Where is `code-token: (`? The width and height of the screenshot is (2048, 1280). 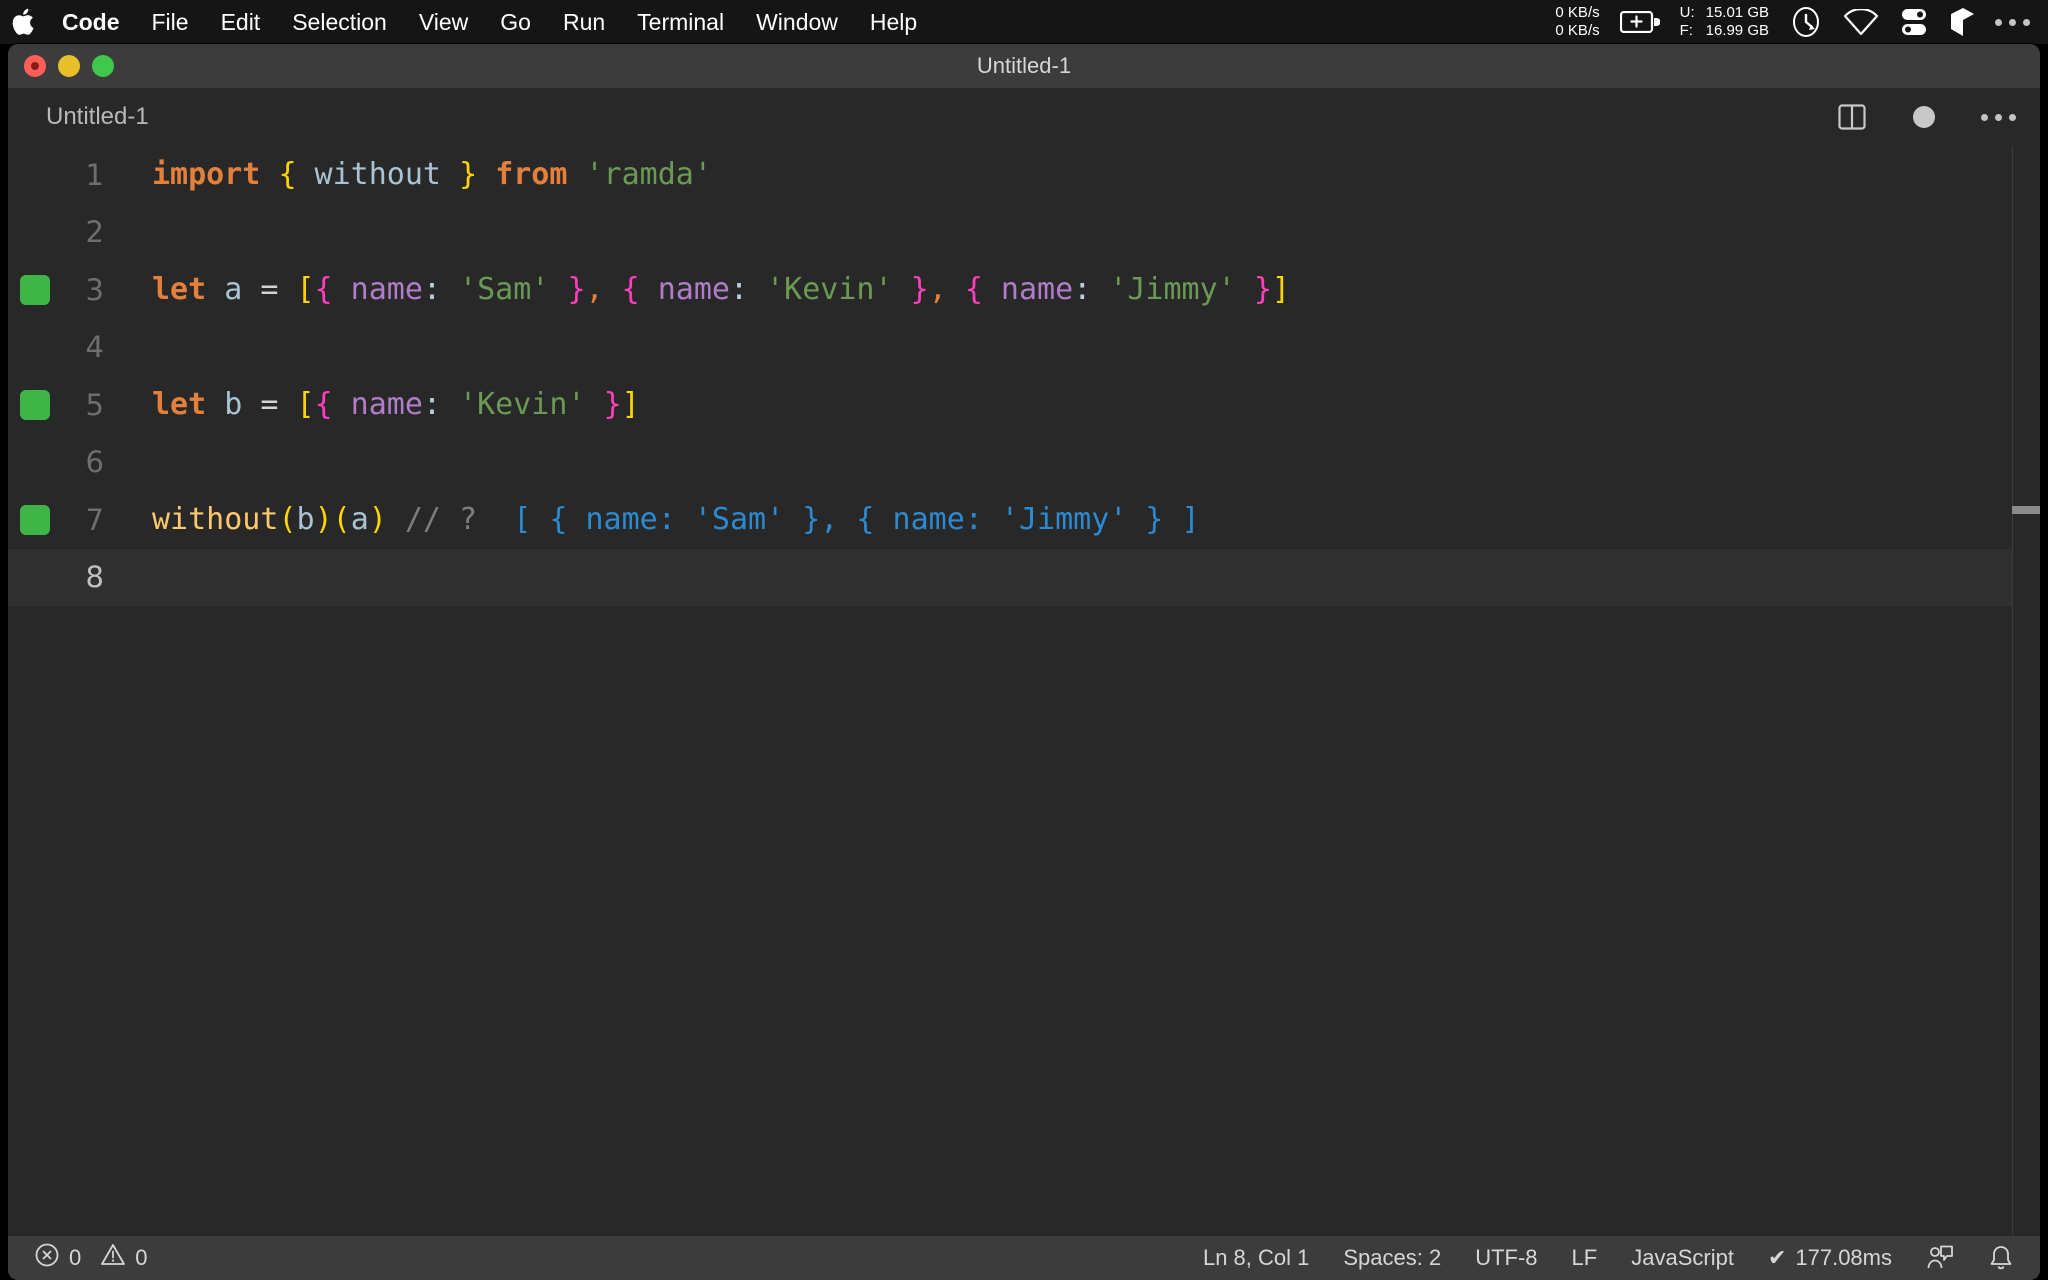 code-token: ( is located at coordinates (341, 520).